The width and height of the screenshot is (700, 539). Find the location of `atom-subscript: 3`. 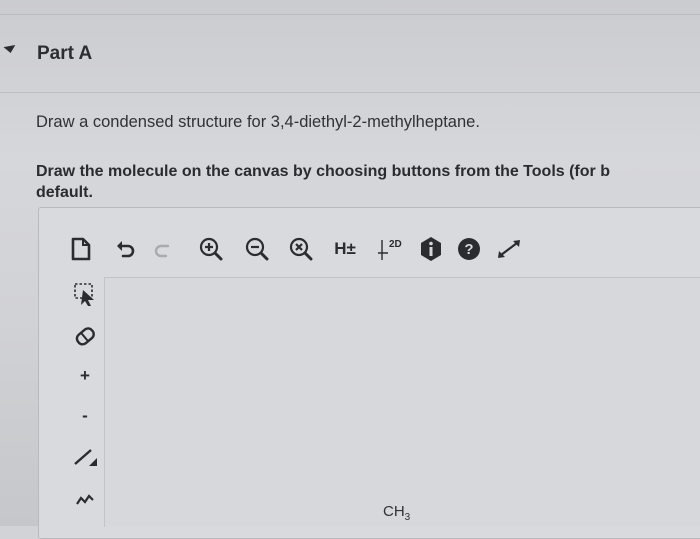

atom-subscript: 3 is located at coordinates (407, 517).